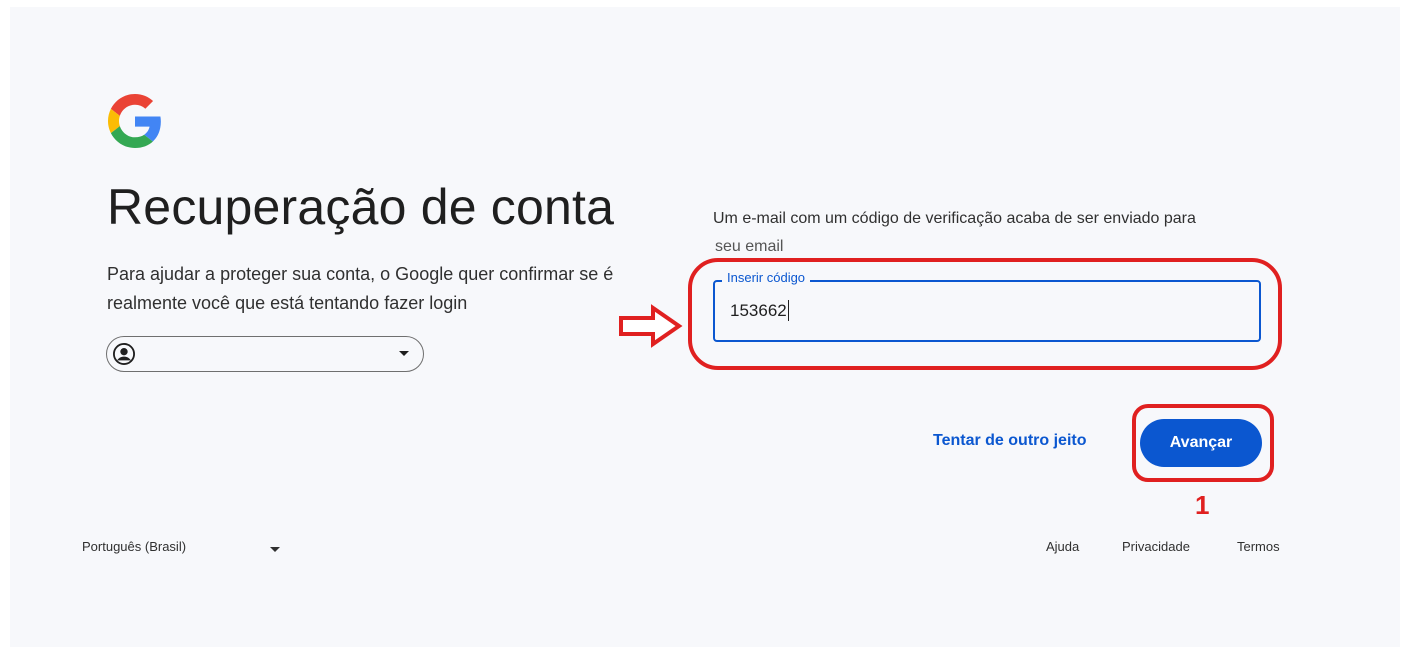  What do you see at coordinates (134, 546) in the screenshot?
I see `language-select-label: Português (Brasil)` at bounding box center [134, 546].